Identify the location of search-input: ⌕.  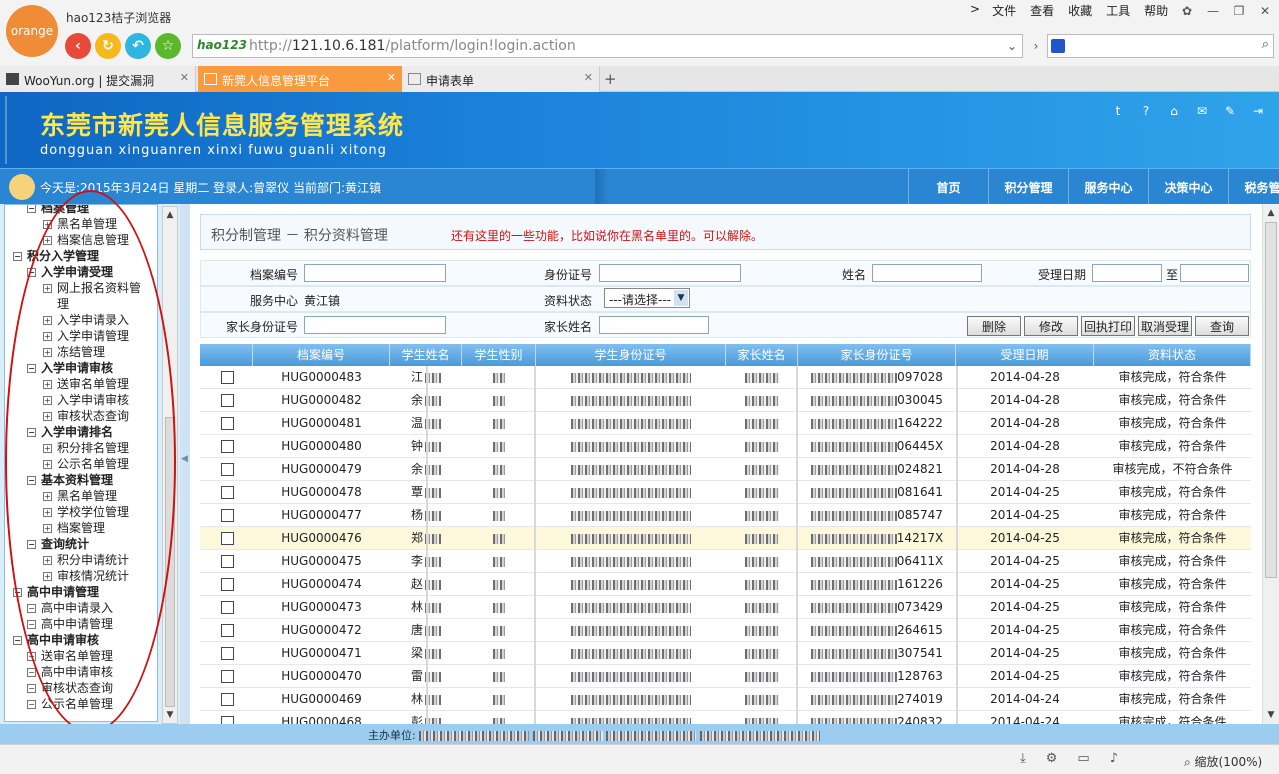
(1160, 46).